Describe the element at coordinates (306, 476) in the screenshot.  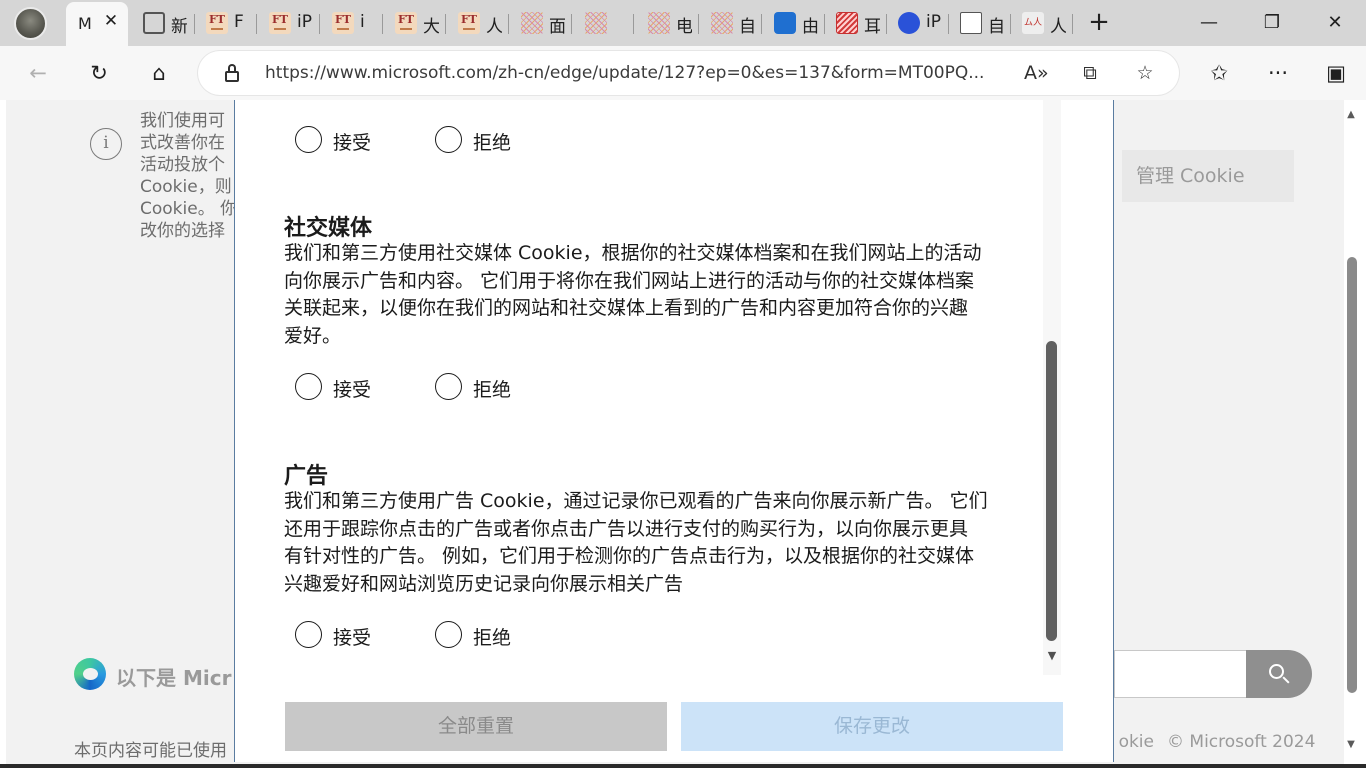
I see `advertising-title: 广告` at that location.